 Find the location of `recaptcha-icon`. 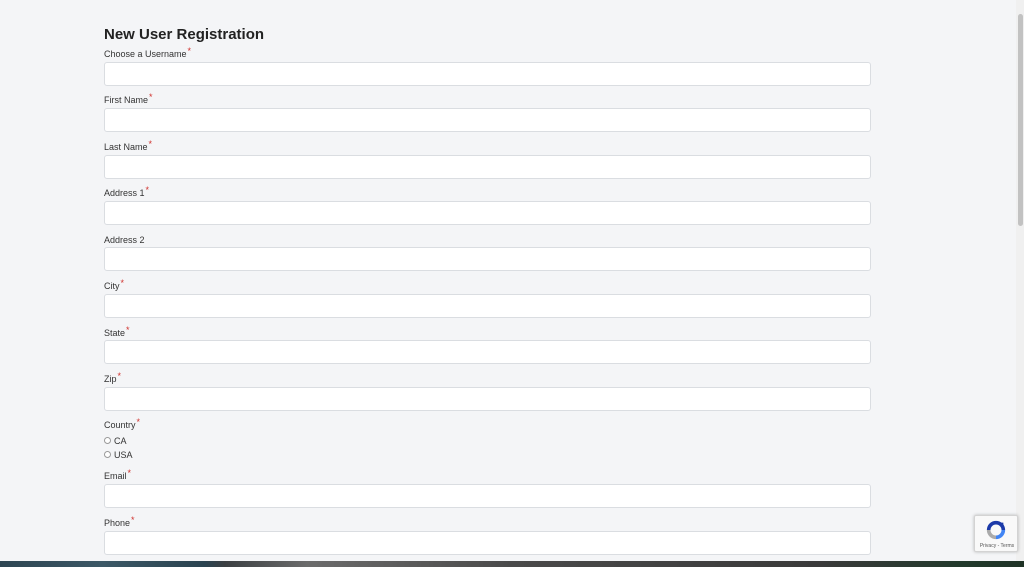

recaptcha-icon is located at coordinates (996, 530).